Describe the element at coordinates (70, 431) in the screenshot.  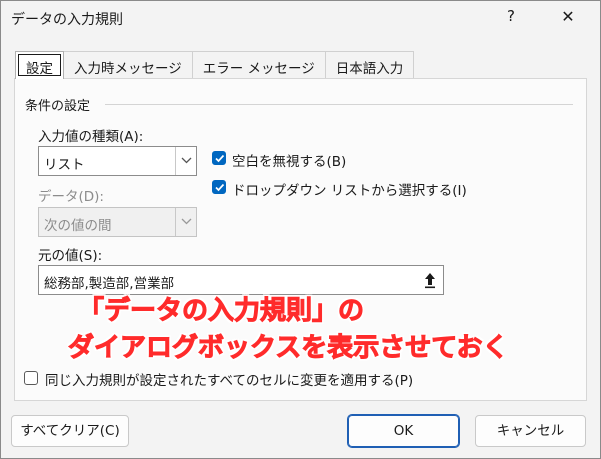
I see `clear-all-button: すべてクリア(C)` at that location.